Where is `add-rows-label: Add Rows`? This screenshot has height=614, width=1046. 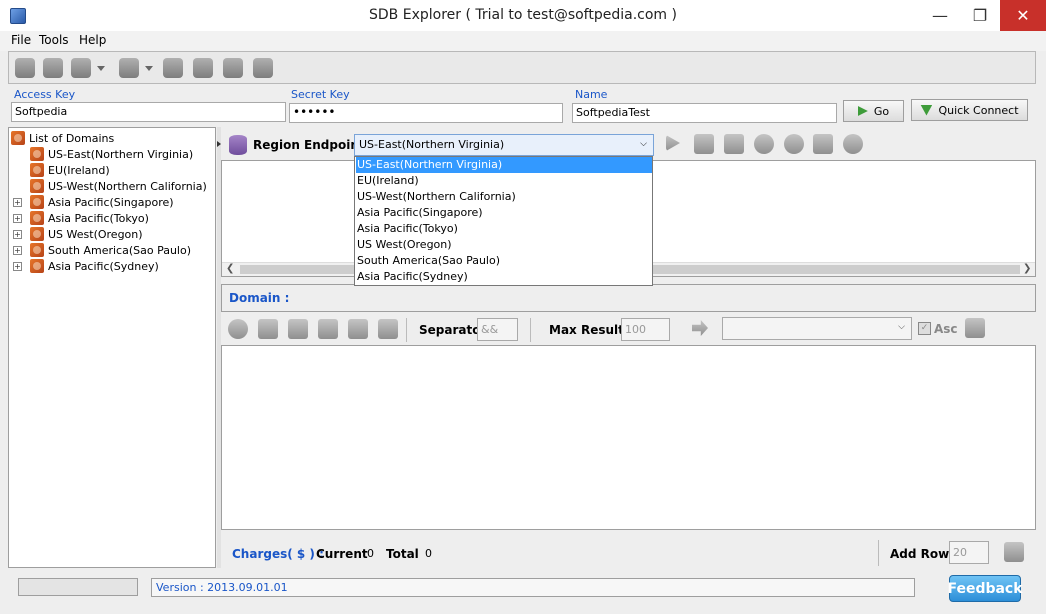
add-rows-label: Add Rows is located at coordinates (923, 554).